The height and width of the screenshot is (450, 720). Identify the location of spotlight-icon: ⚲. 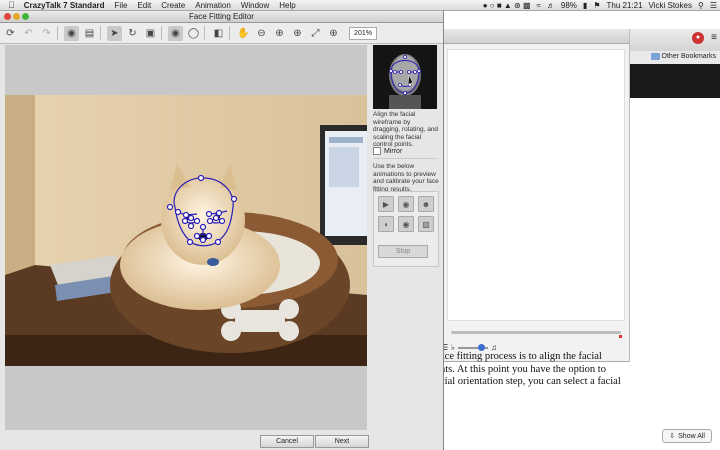
(701, 5).